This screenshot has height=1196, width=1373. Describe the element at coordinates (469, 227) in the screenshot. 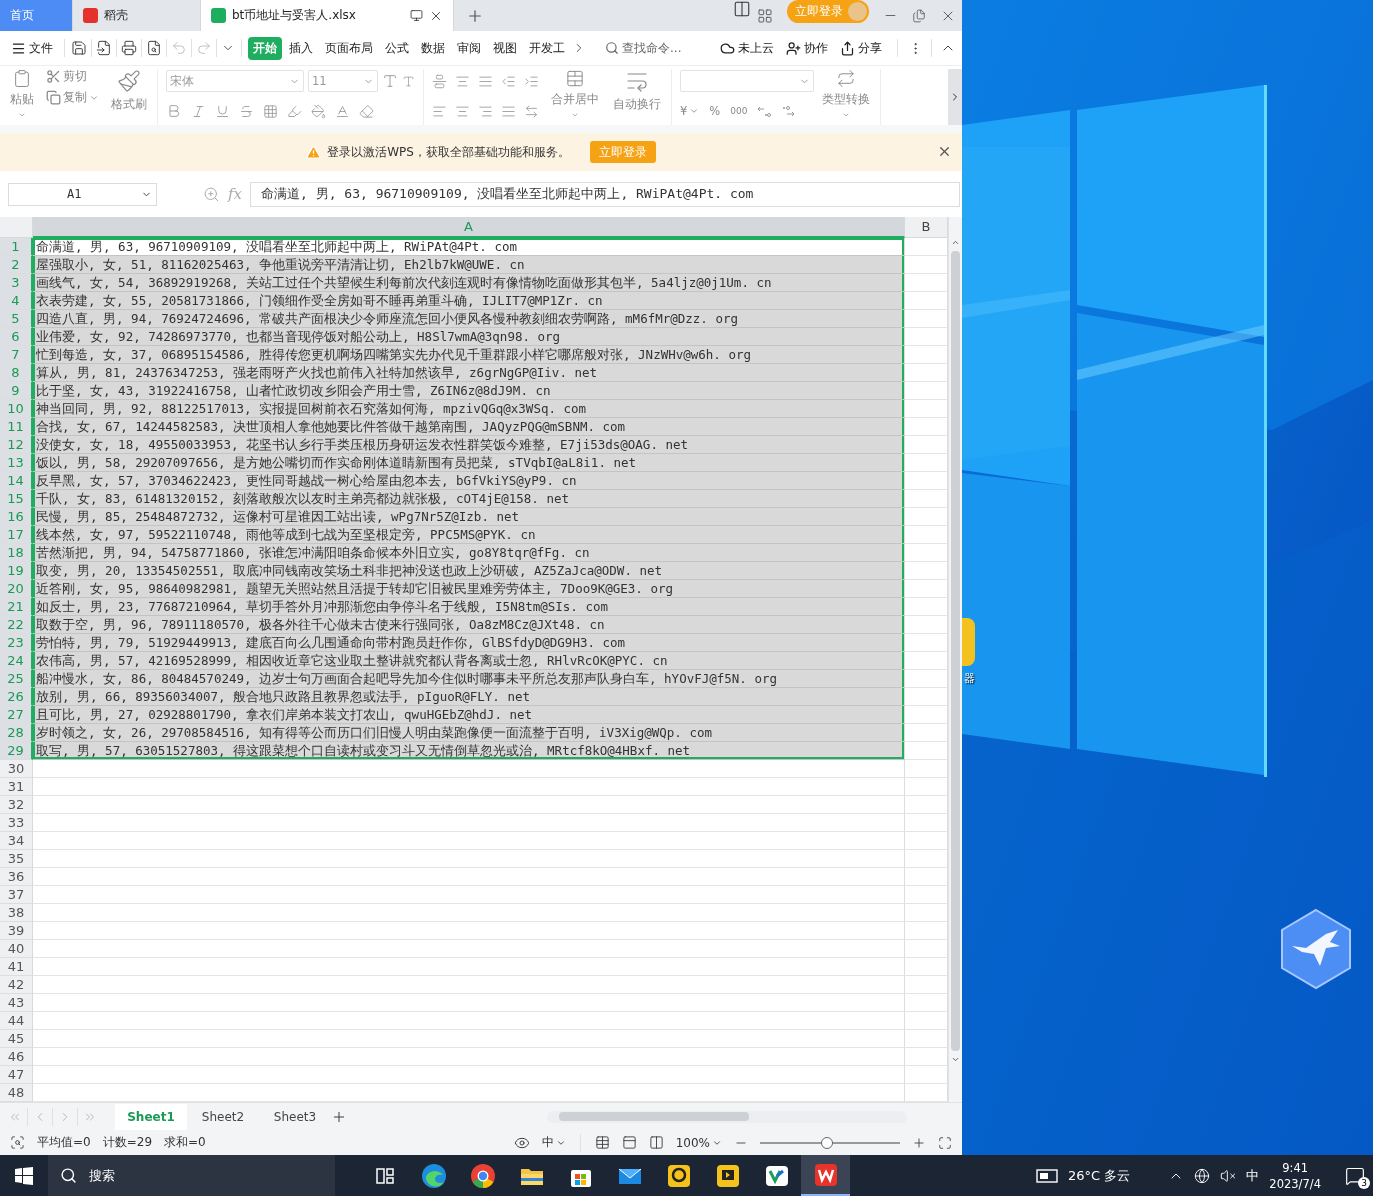

I see `column-header: A` at that location.